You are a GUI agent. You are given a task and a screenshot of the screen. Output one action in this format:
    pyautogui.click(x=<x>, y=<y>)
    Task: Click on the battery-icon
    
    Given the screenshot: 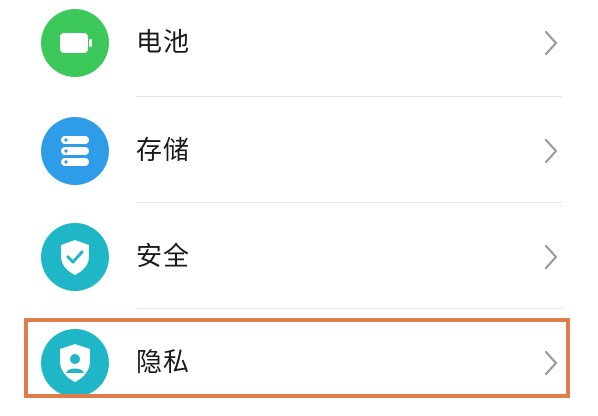 What is the action you would take?
    pyautogui.click(x=75, y=43)
    